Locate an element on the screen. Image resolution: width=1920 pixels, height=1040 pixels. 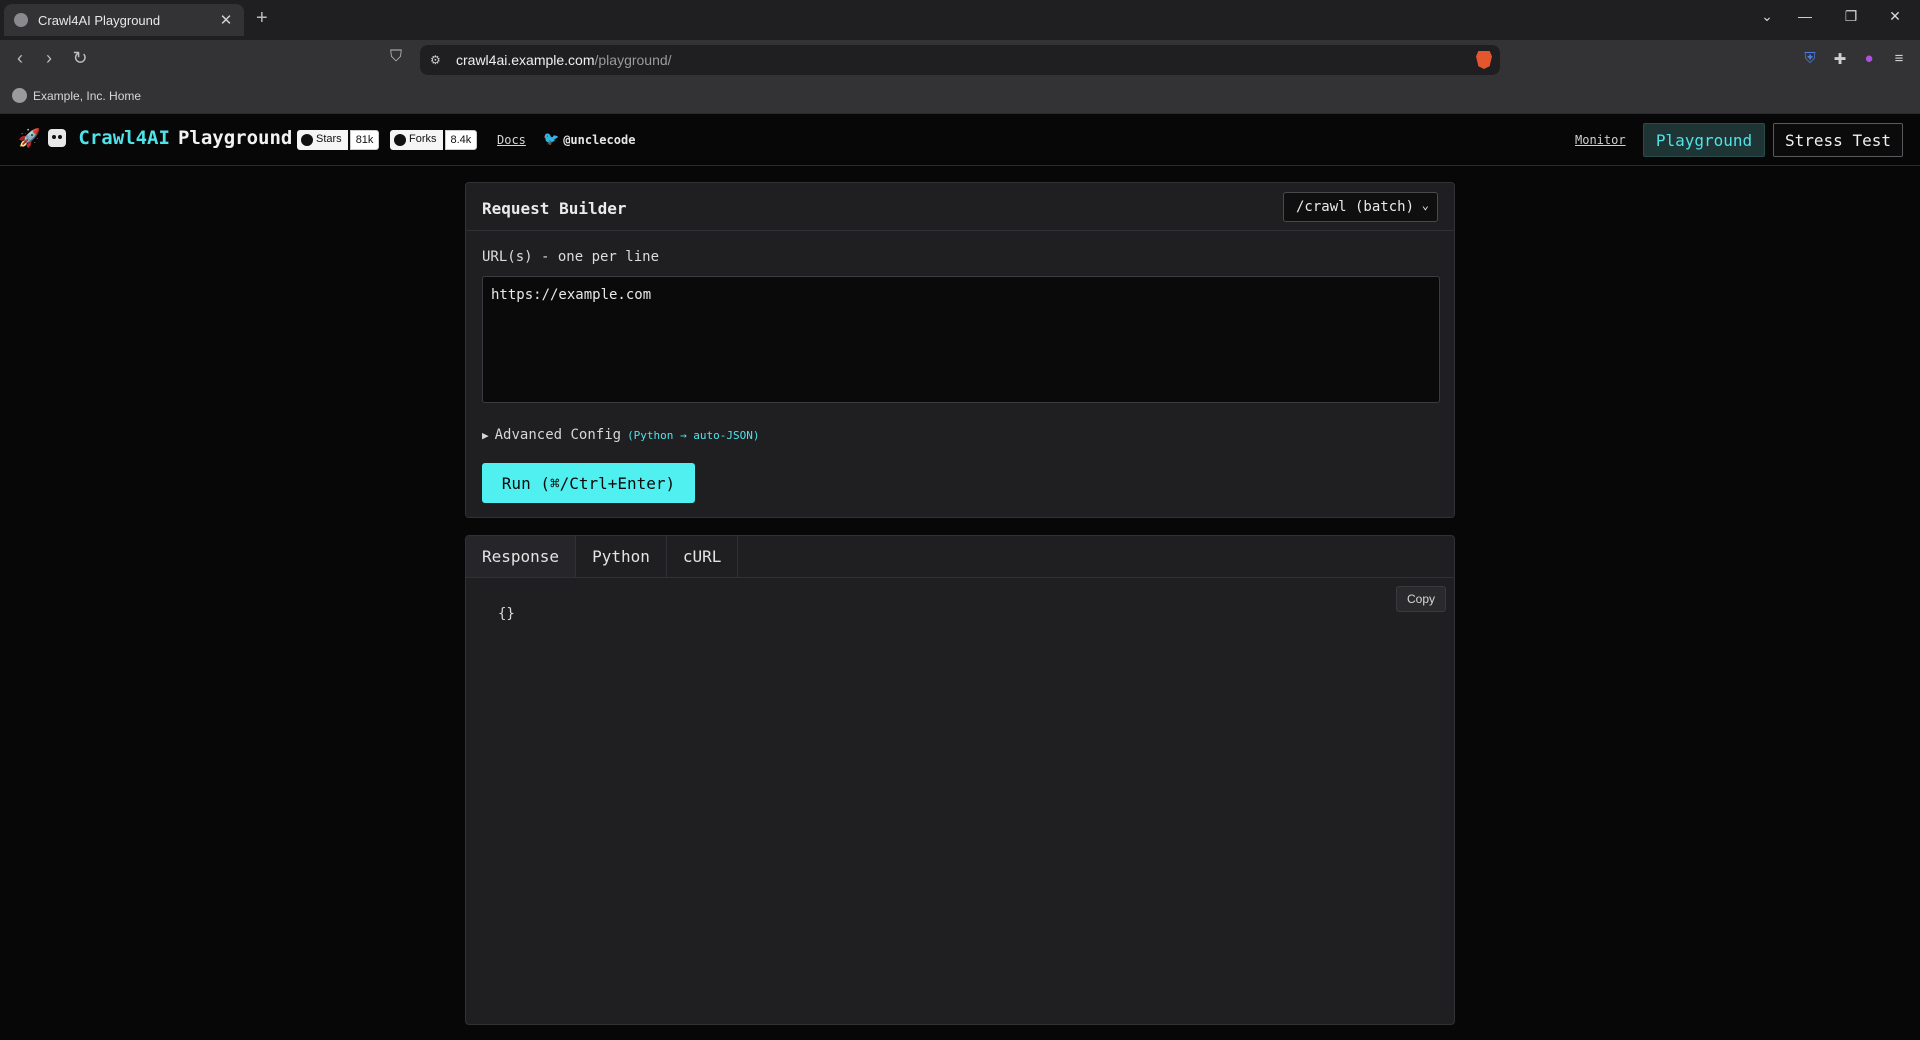
brand-name: Crawl4AI is located at coordinates (124, 138).